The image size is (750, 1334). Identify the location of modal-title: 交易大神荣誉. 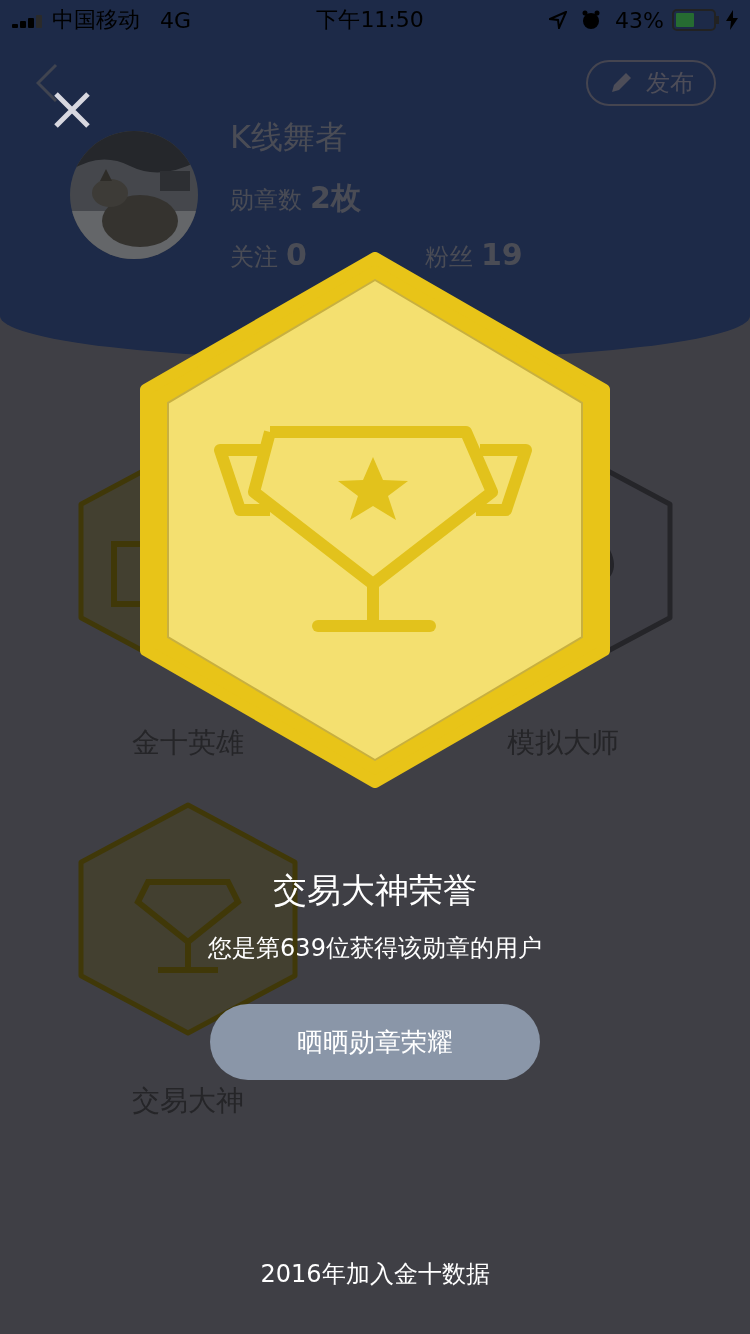
(375, 890).